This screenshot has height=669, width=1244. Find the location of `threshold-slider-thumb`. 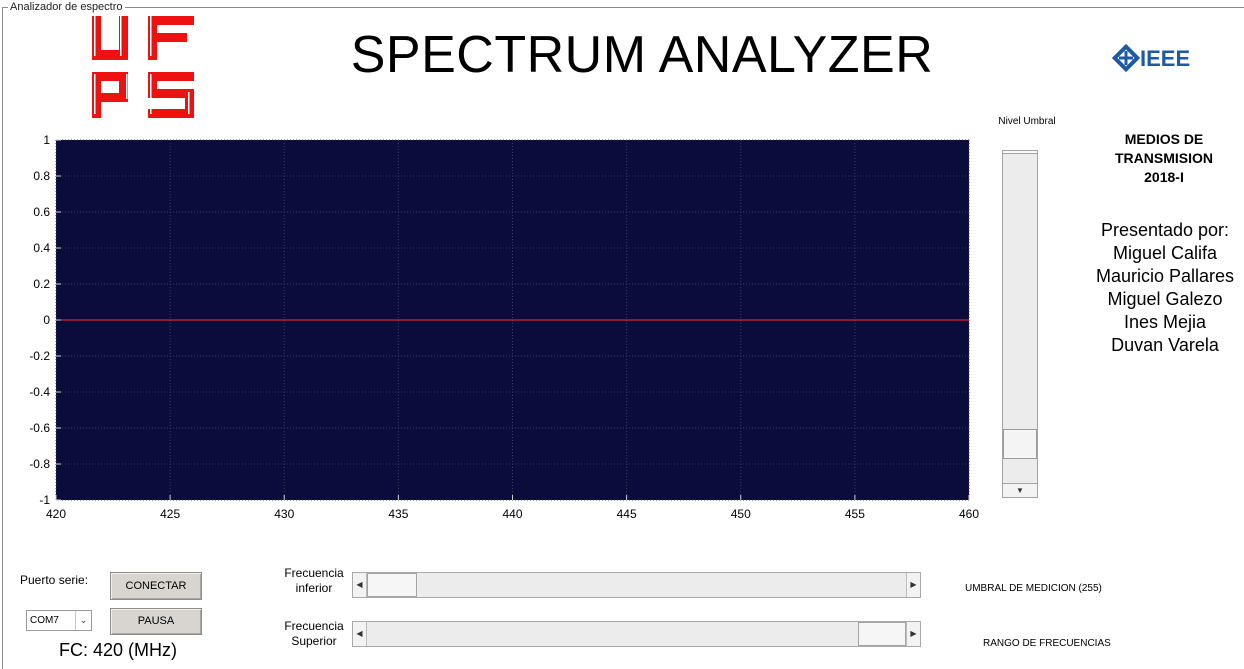

threshold-slider-thumb is located at coordinates (1020, 444).